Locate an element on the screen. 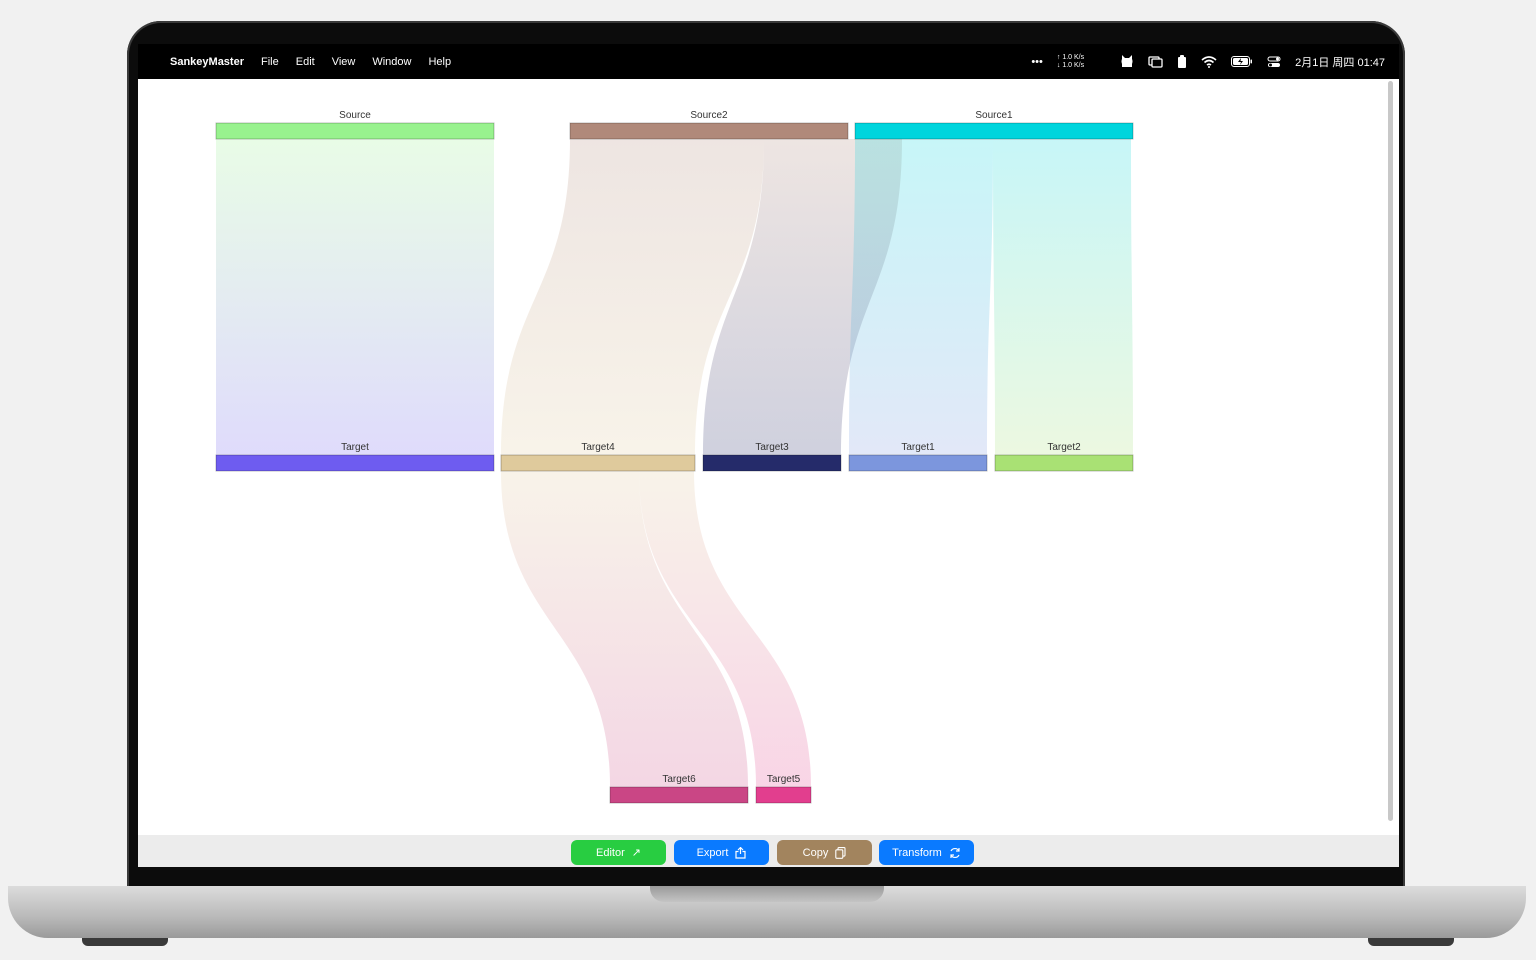 The image size is (1536, 960). node-target1 is located at coordinates (918, 463).